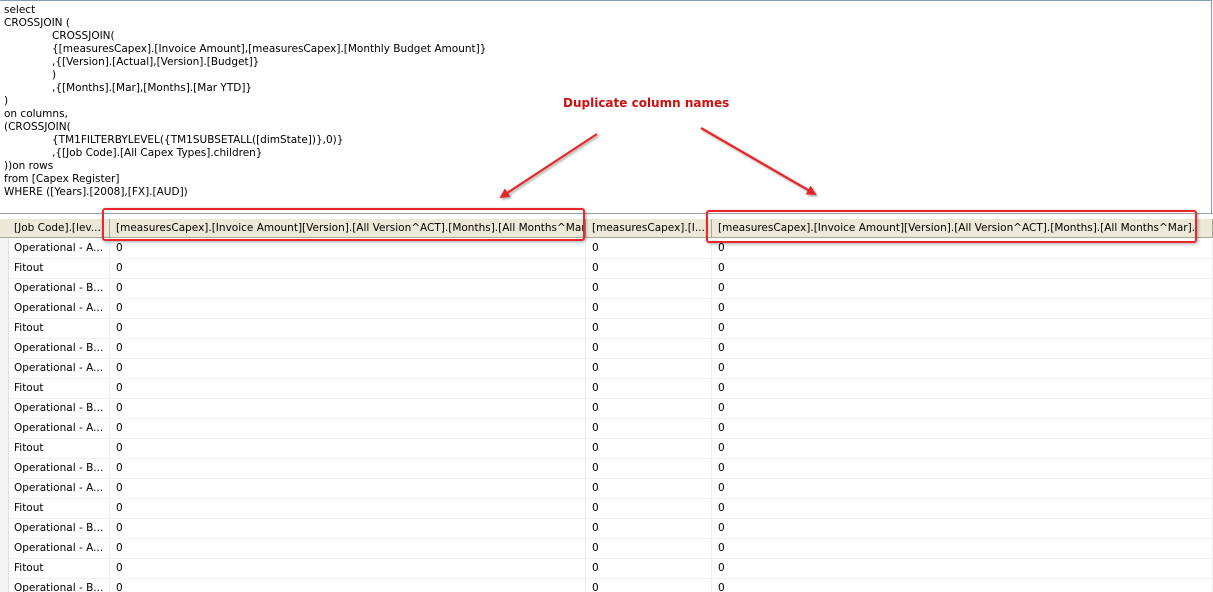 The image size is (1213, 592). Describe the element at coordinates (37, 23) in the screenshot. I see `query-line: CROSSJOIN (` at that location.